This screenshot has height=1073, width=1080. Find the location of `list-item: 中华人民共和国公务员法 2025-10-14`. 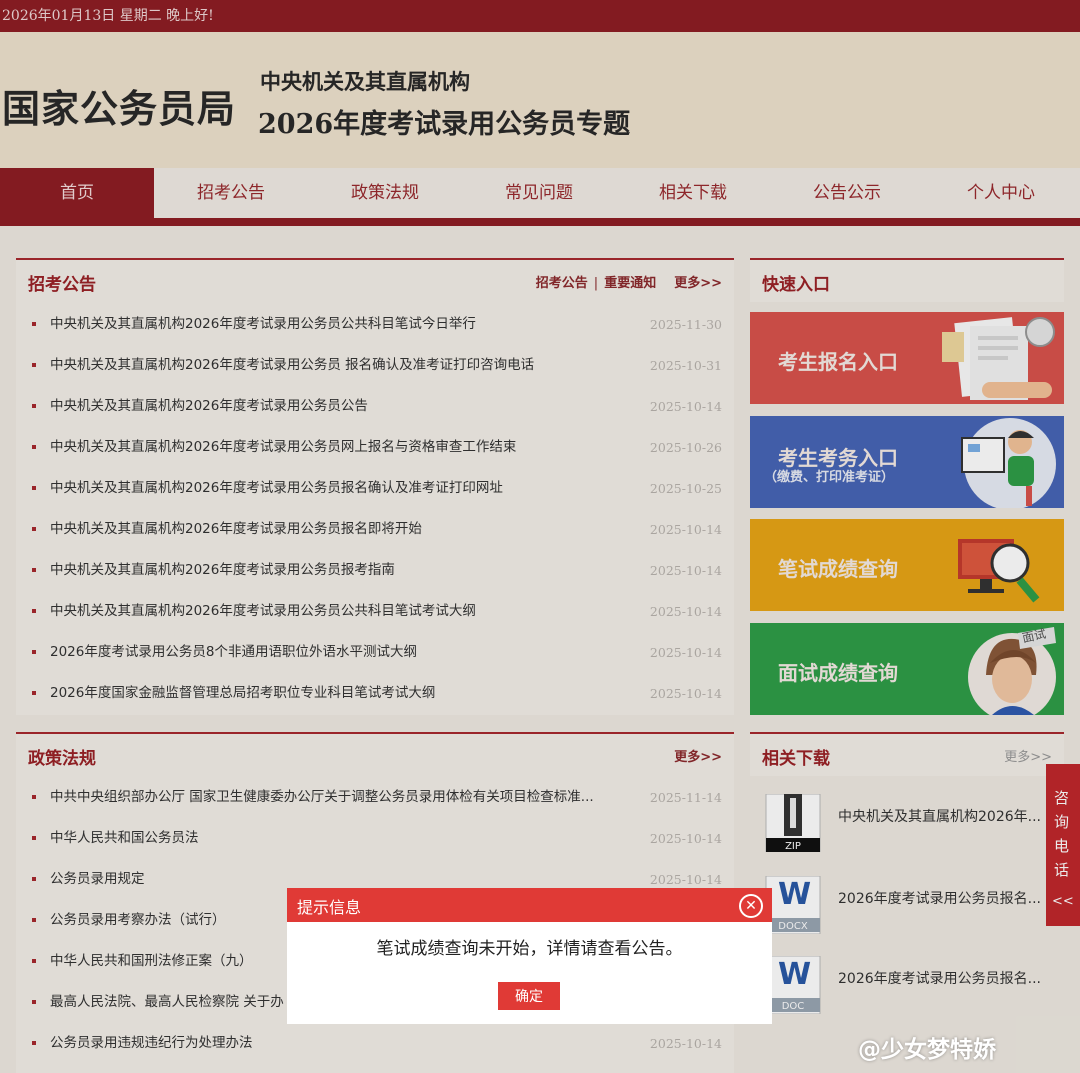

list-item: 中华人民共和国公务员法 2025-10-14 is located at coordinates (375, 838).